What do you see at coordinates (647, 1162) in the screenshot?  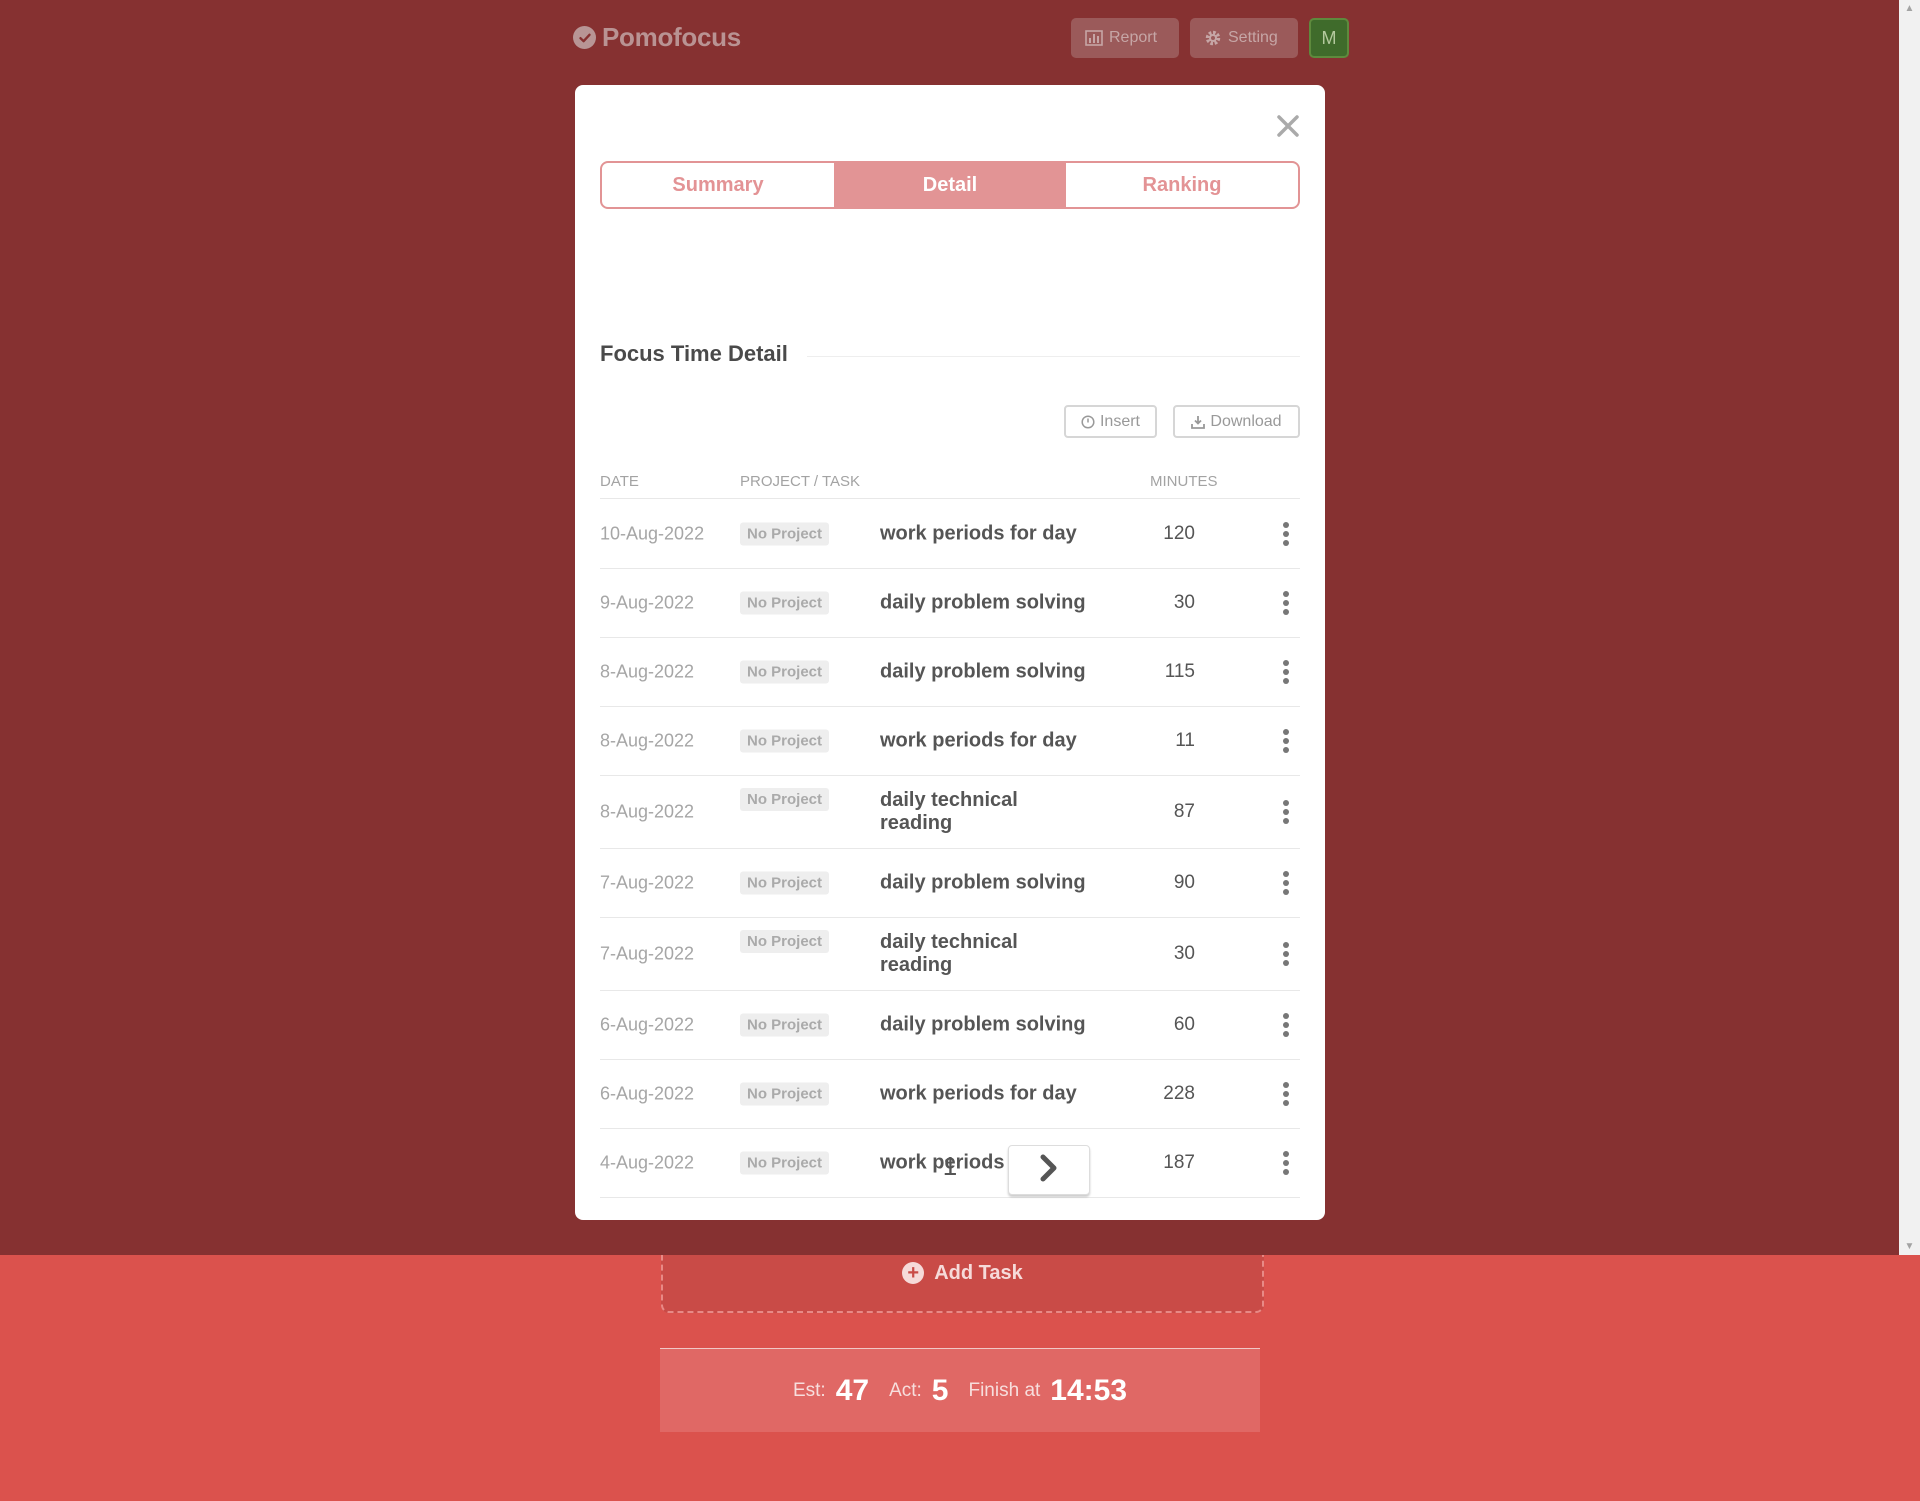 I see `row-date: 4-Aug-2022` at bounding box center [647, 1162].